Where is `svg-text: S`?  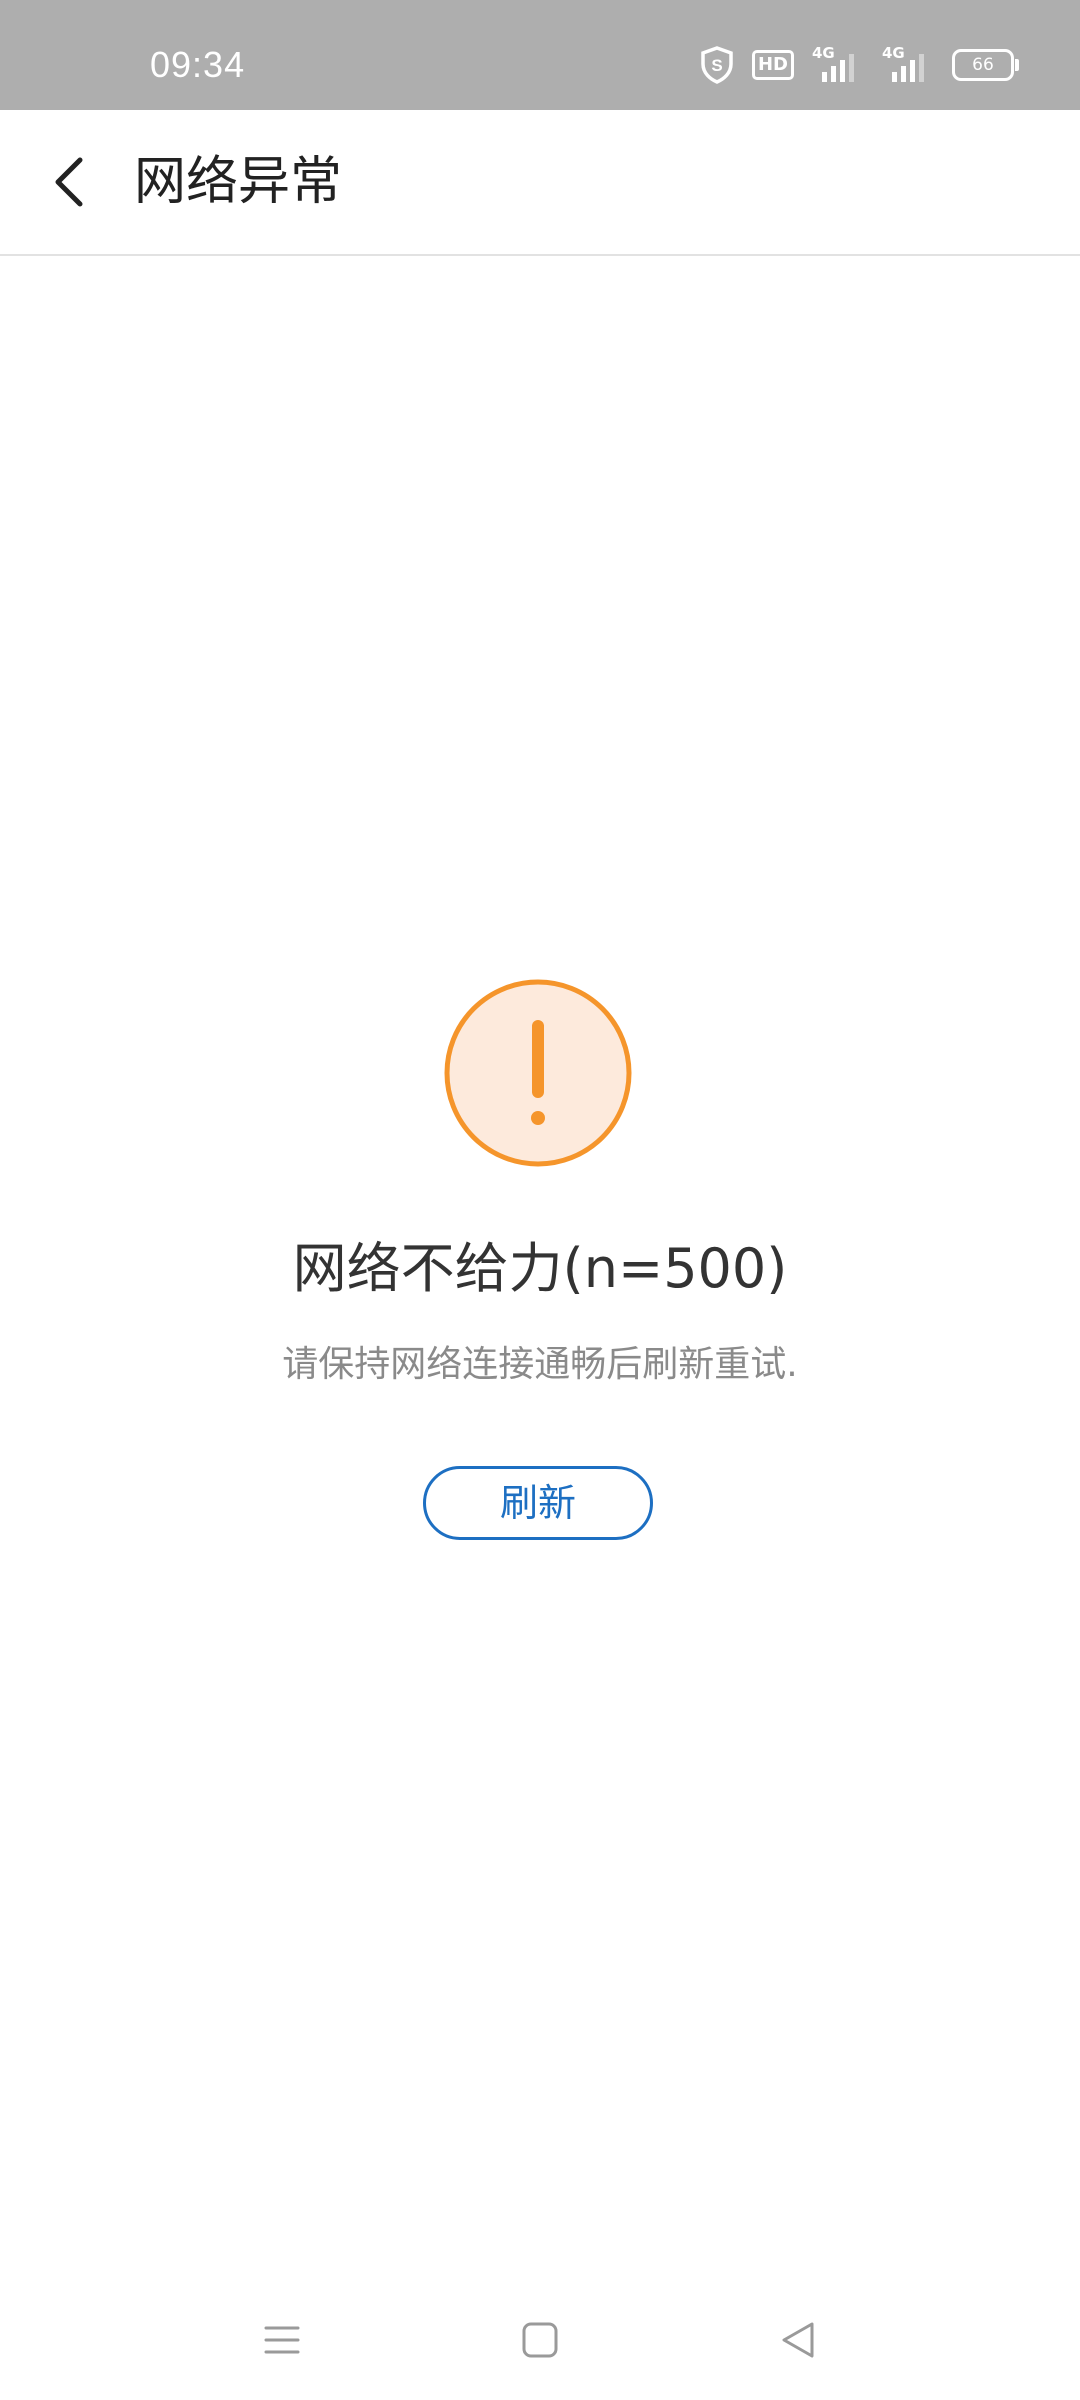 svg-text: S is located at coordinates (716, 65).